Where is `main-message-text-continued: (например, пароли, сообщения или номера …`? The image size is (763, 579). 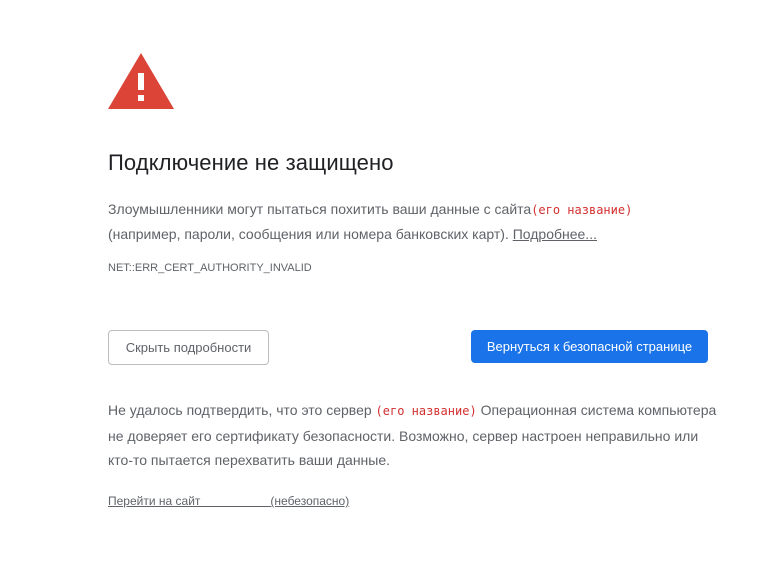
main-message-text-continued: (например, пароли, сообщения или номера … is located at coordinates (308, 234).